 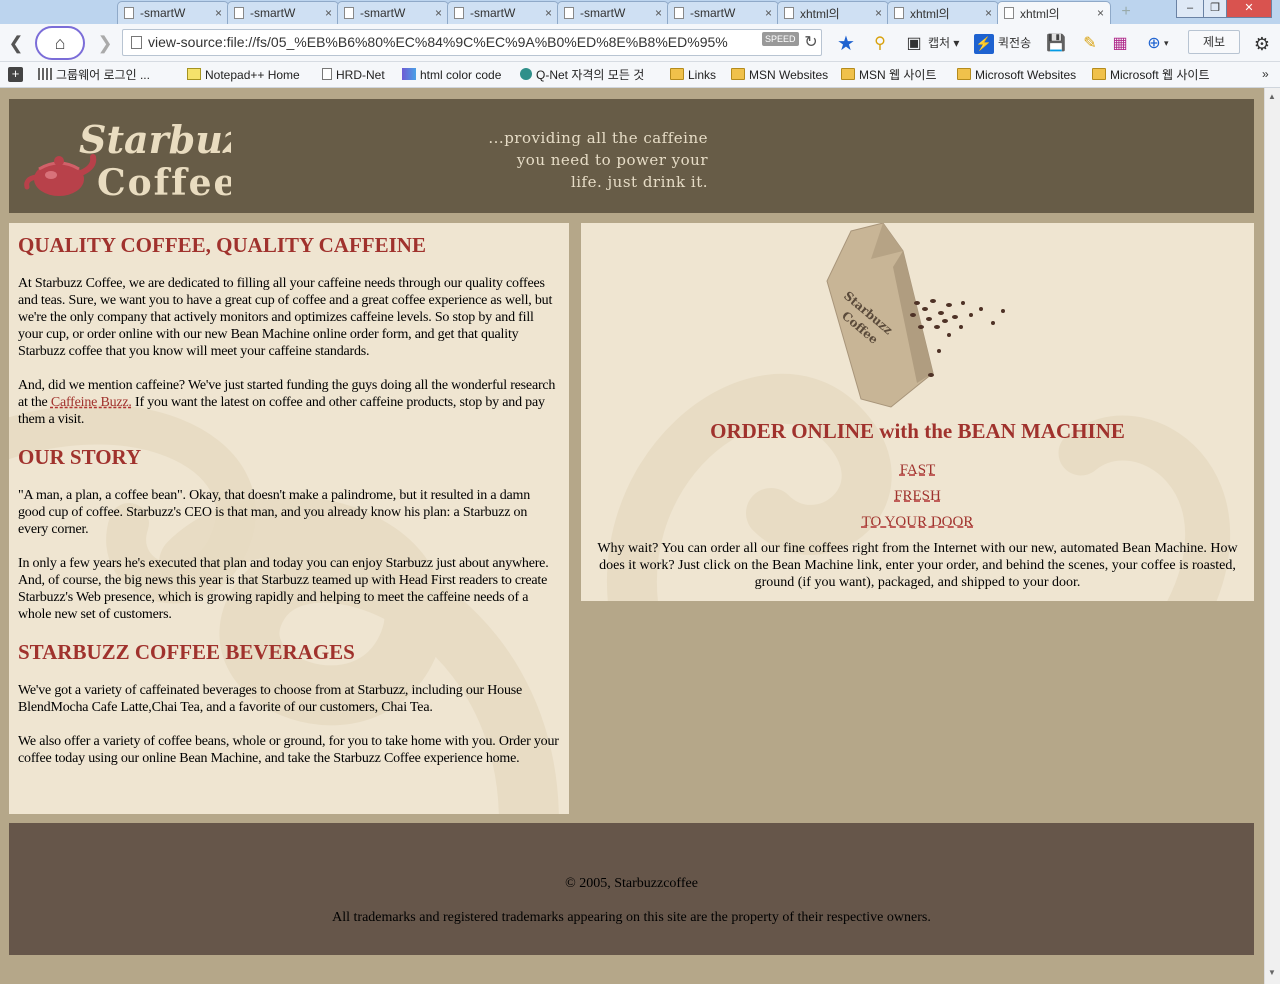 What do you see at coordinates (1126, 12) in the screenshot?
I see `new-tab-button: +` at bounding box center [1126, 12].